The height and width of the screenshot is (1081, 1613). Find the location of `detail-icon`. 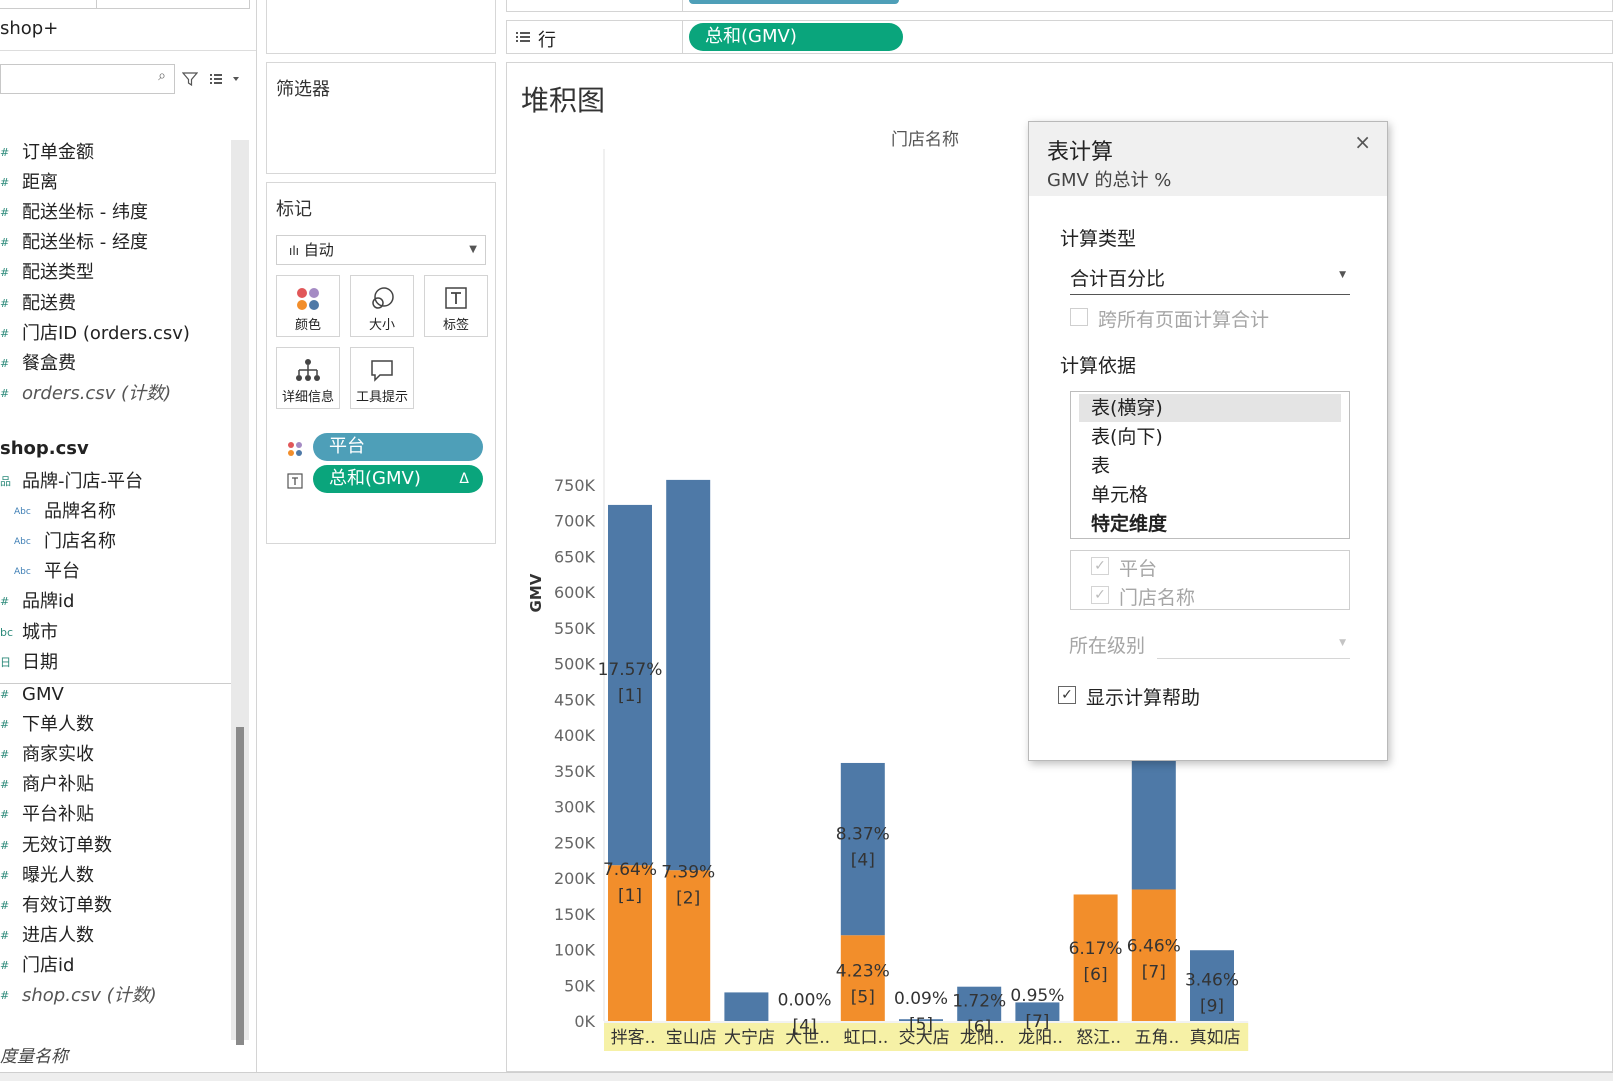

detail-icon is located at coordinates (308, 370).